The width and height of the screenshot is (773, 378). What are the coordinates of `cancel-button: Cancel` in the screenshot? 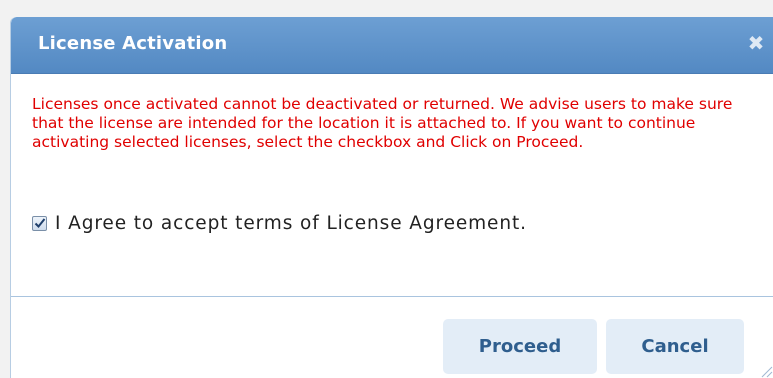 It's located at (675, 346).